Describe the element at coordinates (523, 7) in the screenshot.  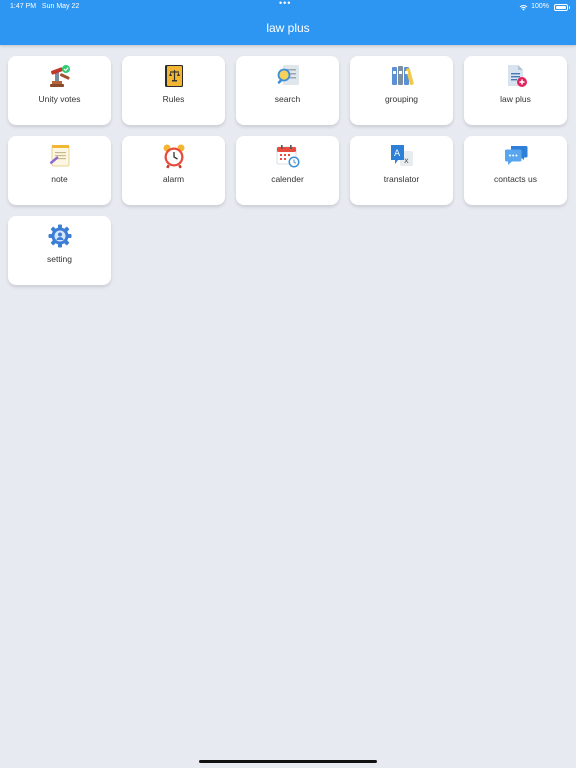
I see `wifi-icon` at that location.